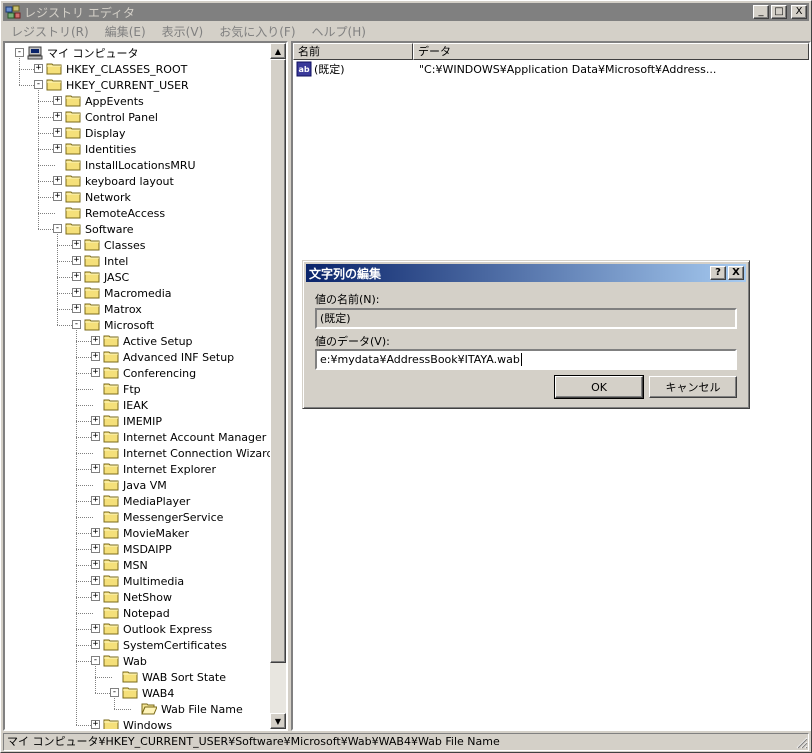  Describe the element at coordinates (138, 325) in the screenshot. I see `tree-item: - Microsoft` at that location.